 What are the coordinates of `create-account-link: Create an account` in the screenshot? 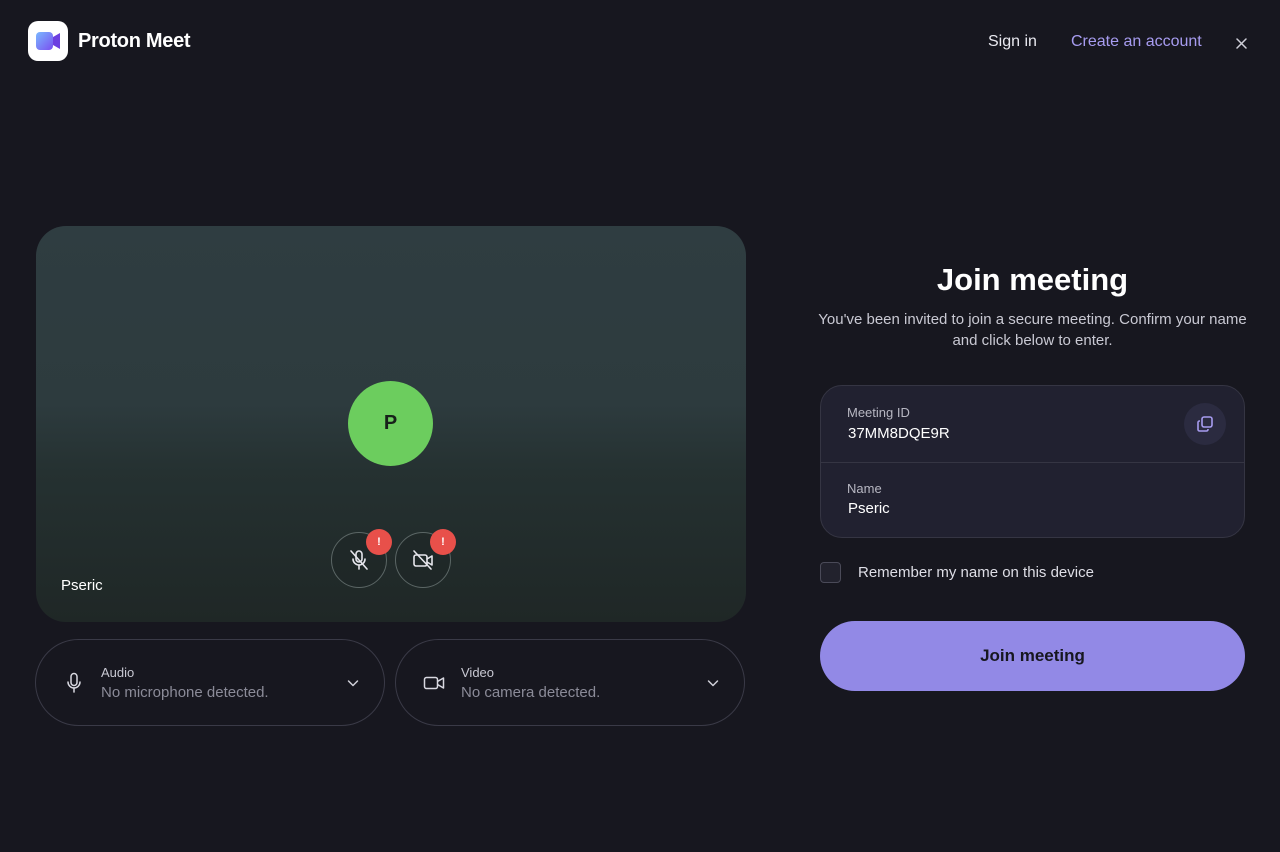 It's located at (1136, 42).